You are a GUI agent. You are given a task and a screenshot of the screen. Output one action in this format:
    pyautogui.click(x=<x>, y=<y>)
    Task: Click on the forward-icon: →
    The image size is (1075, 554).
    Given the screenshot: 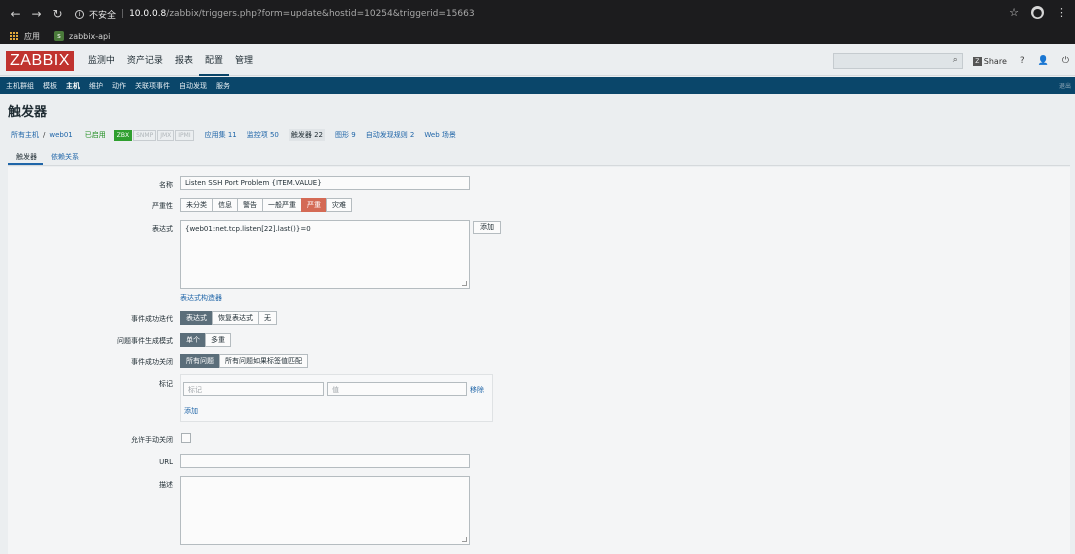 What is the action you would take?
    pyautogui.click(x=36, y=14)
    